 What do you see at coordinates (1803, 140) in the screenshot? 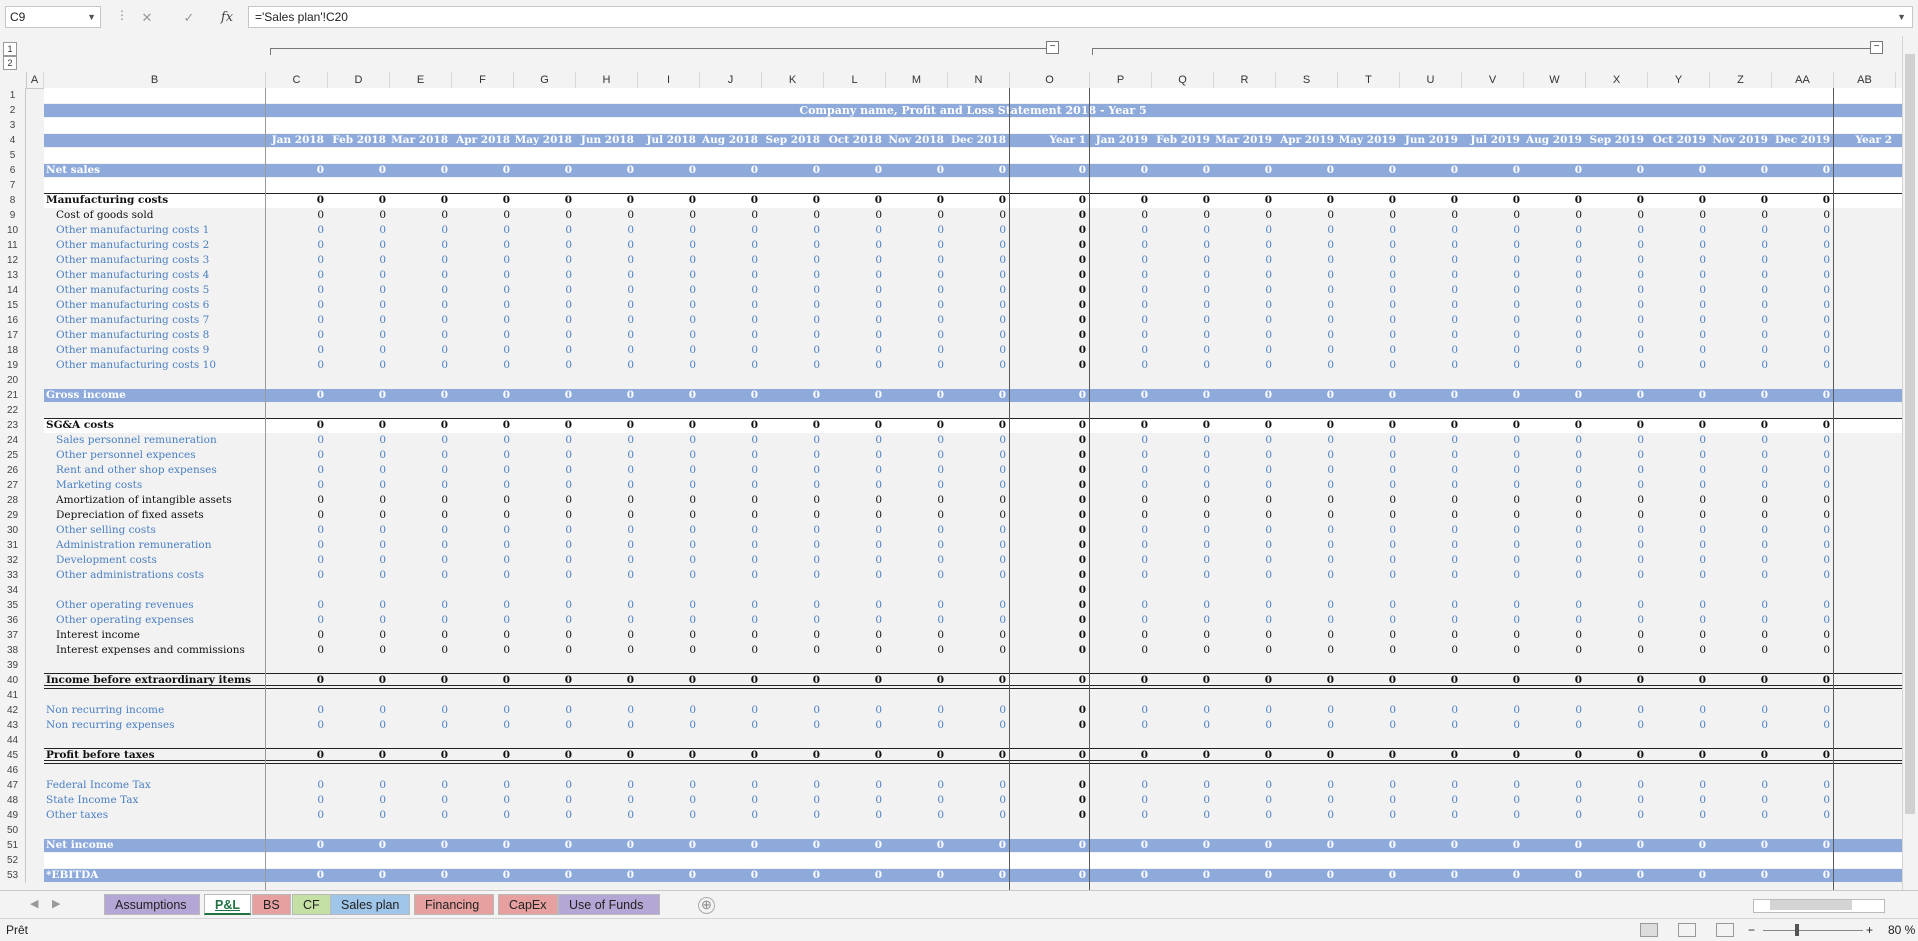
I see `month-header: Dec 2019` at bounding box center [1803, 140].